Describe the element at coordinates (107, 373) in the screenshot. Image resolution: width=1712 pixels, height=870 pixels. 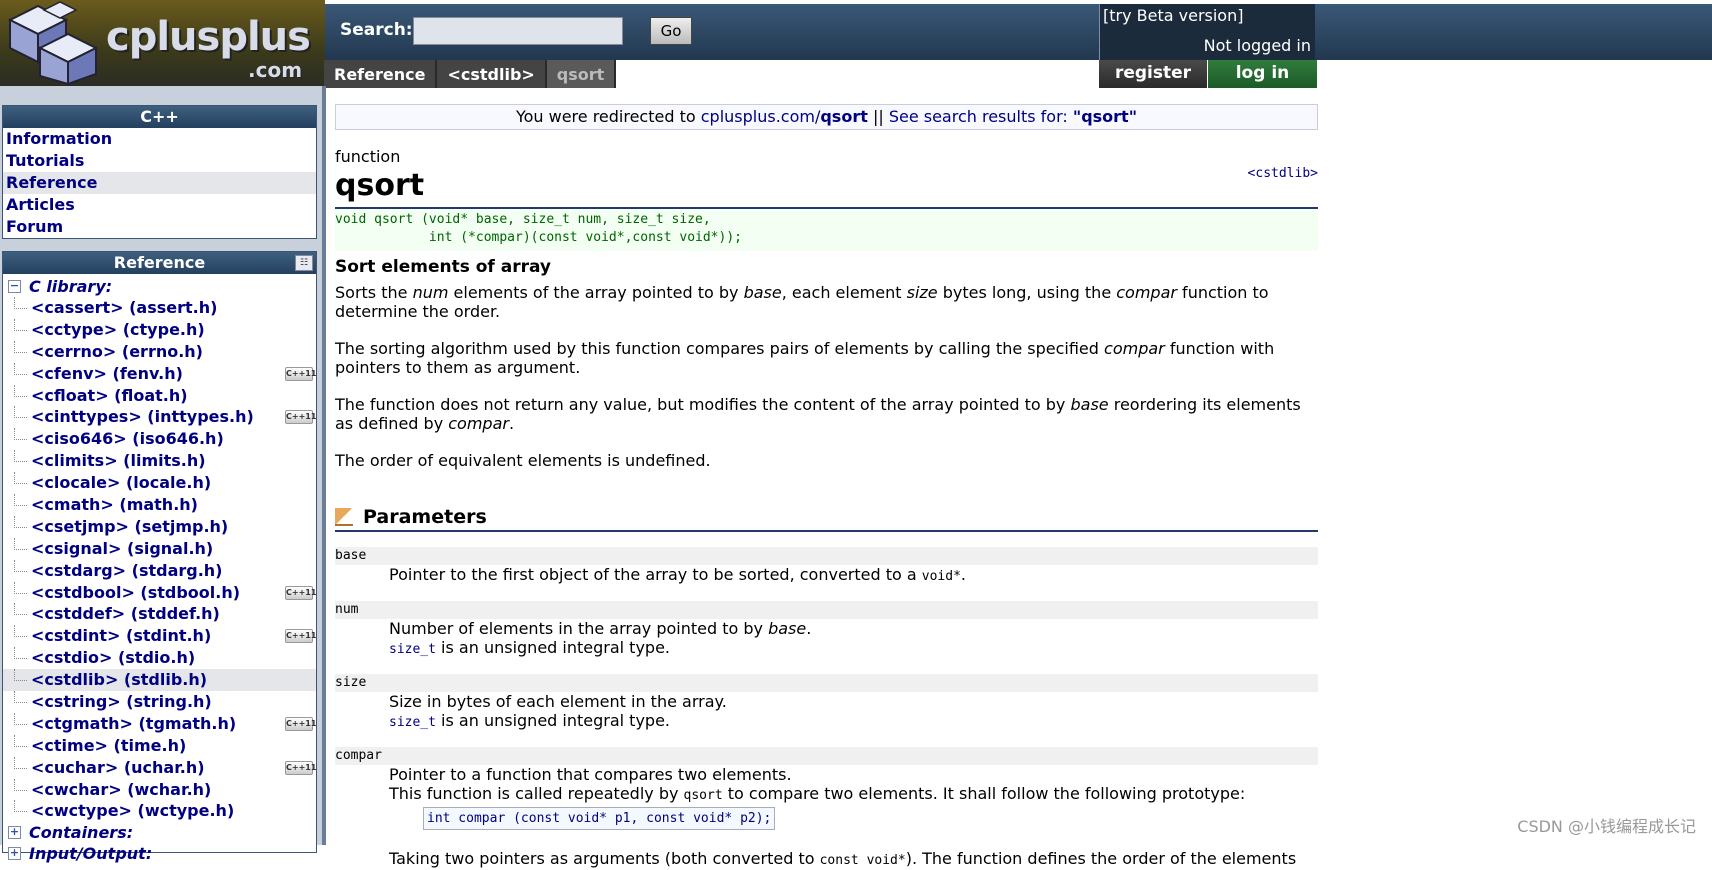
I see `tree-item-label: <cfenv> (fenv.h)` at that location.